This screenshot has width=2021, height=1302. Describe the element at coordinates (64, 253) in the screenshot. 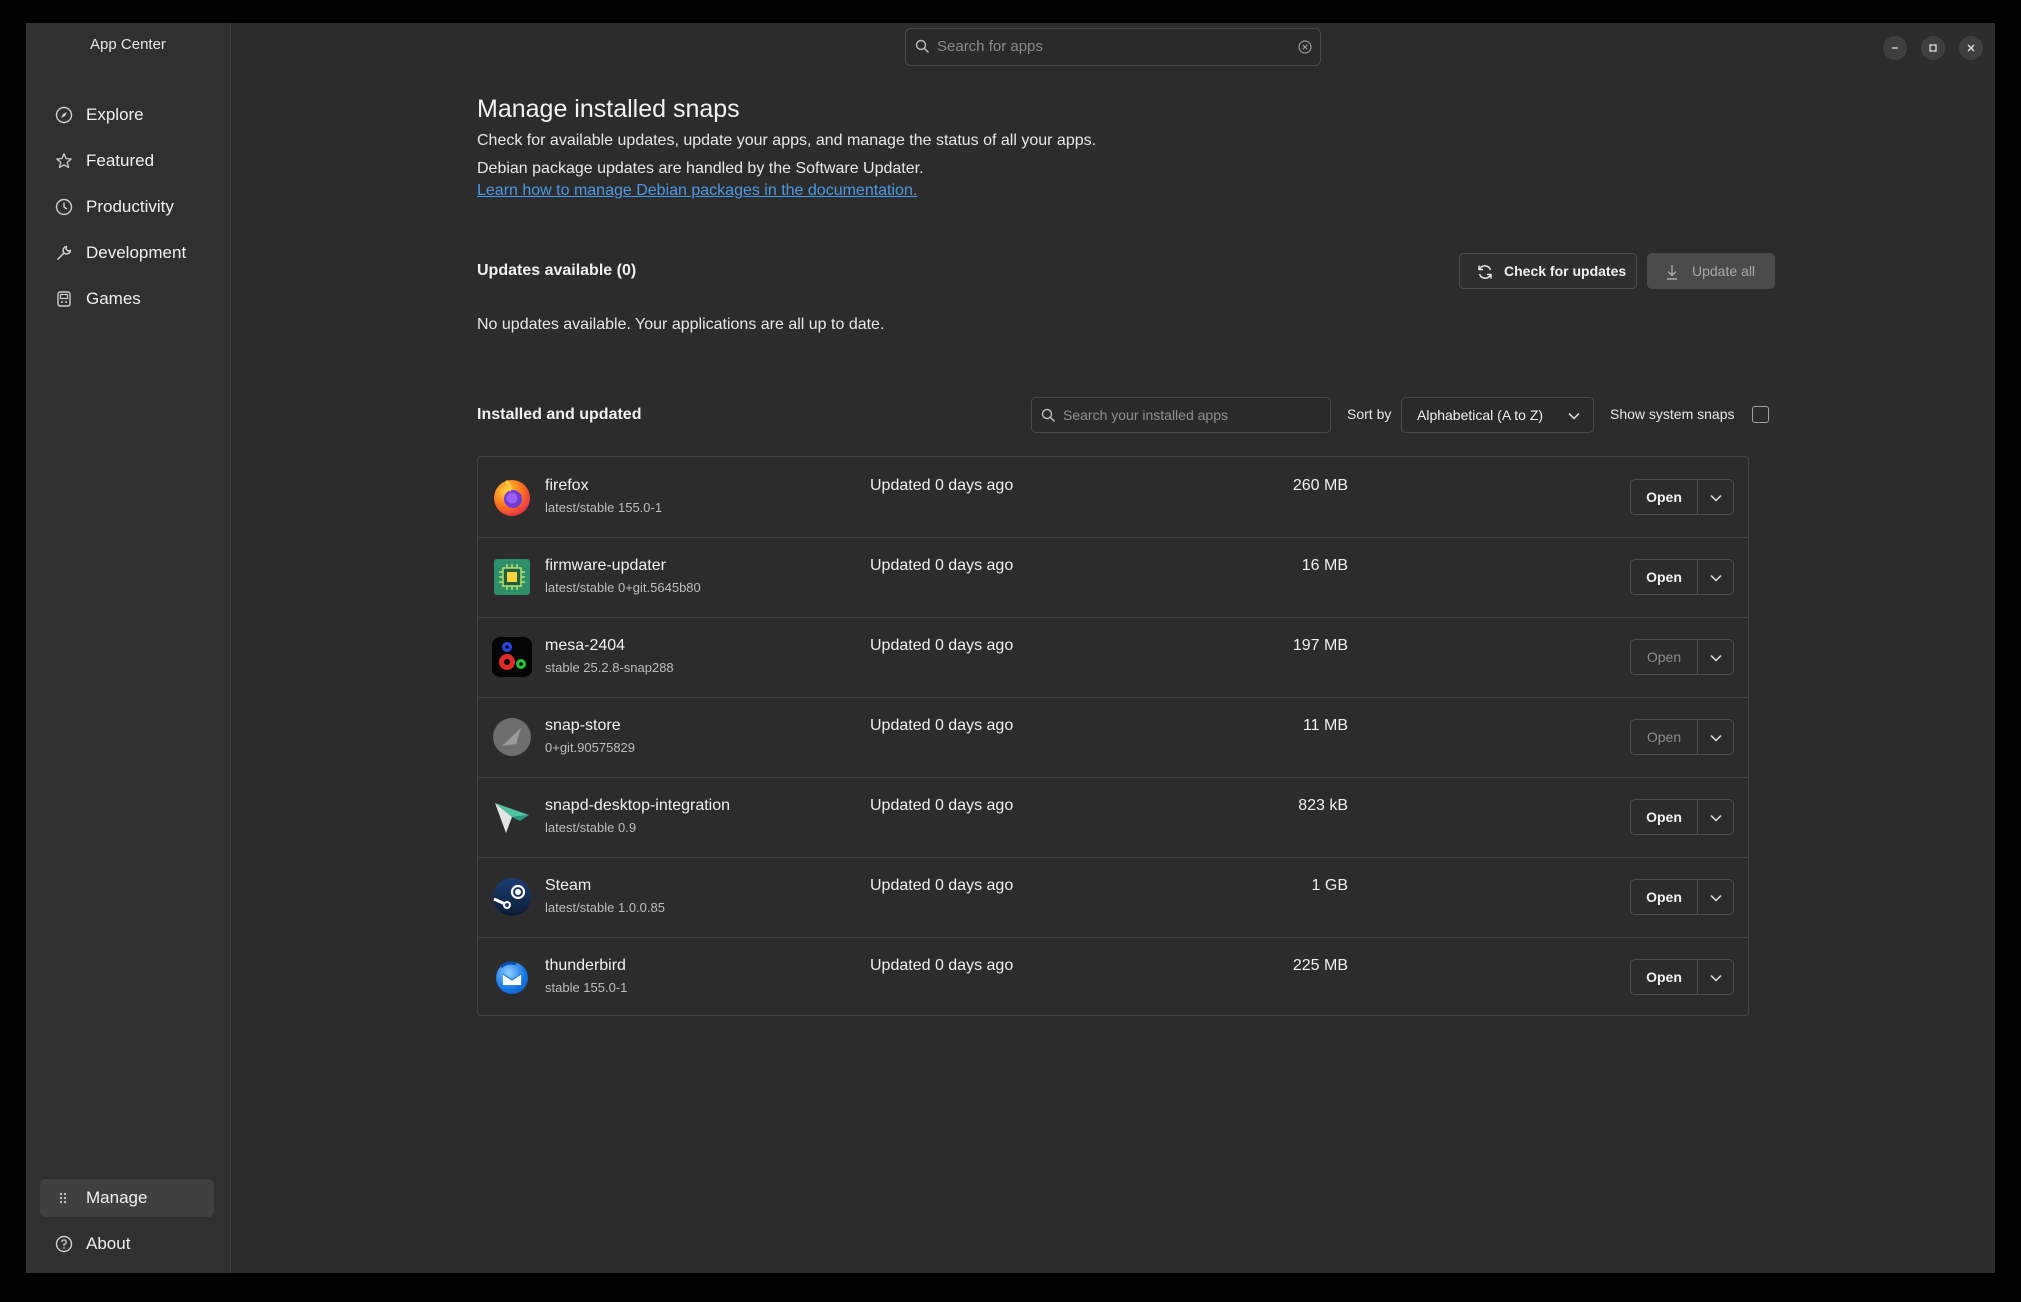

I see `wrench-icon` at that location.